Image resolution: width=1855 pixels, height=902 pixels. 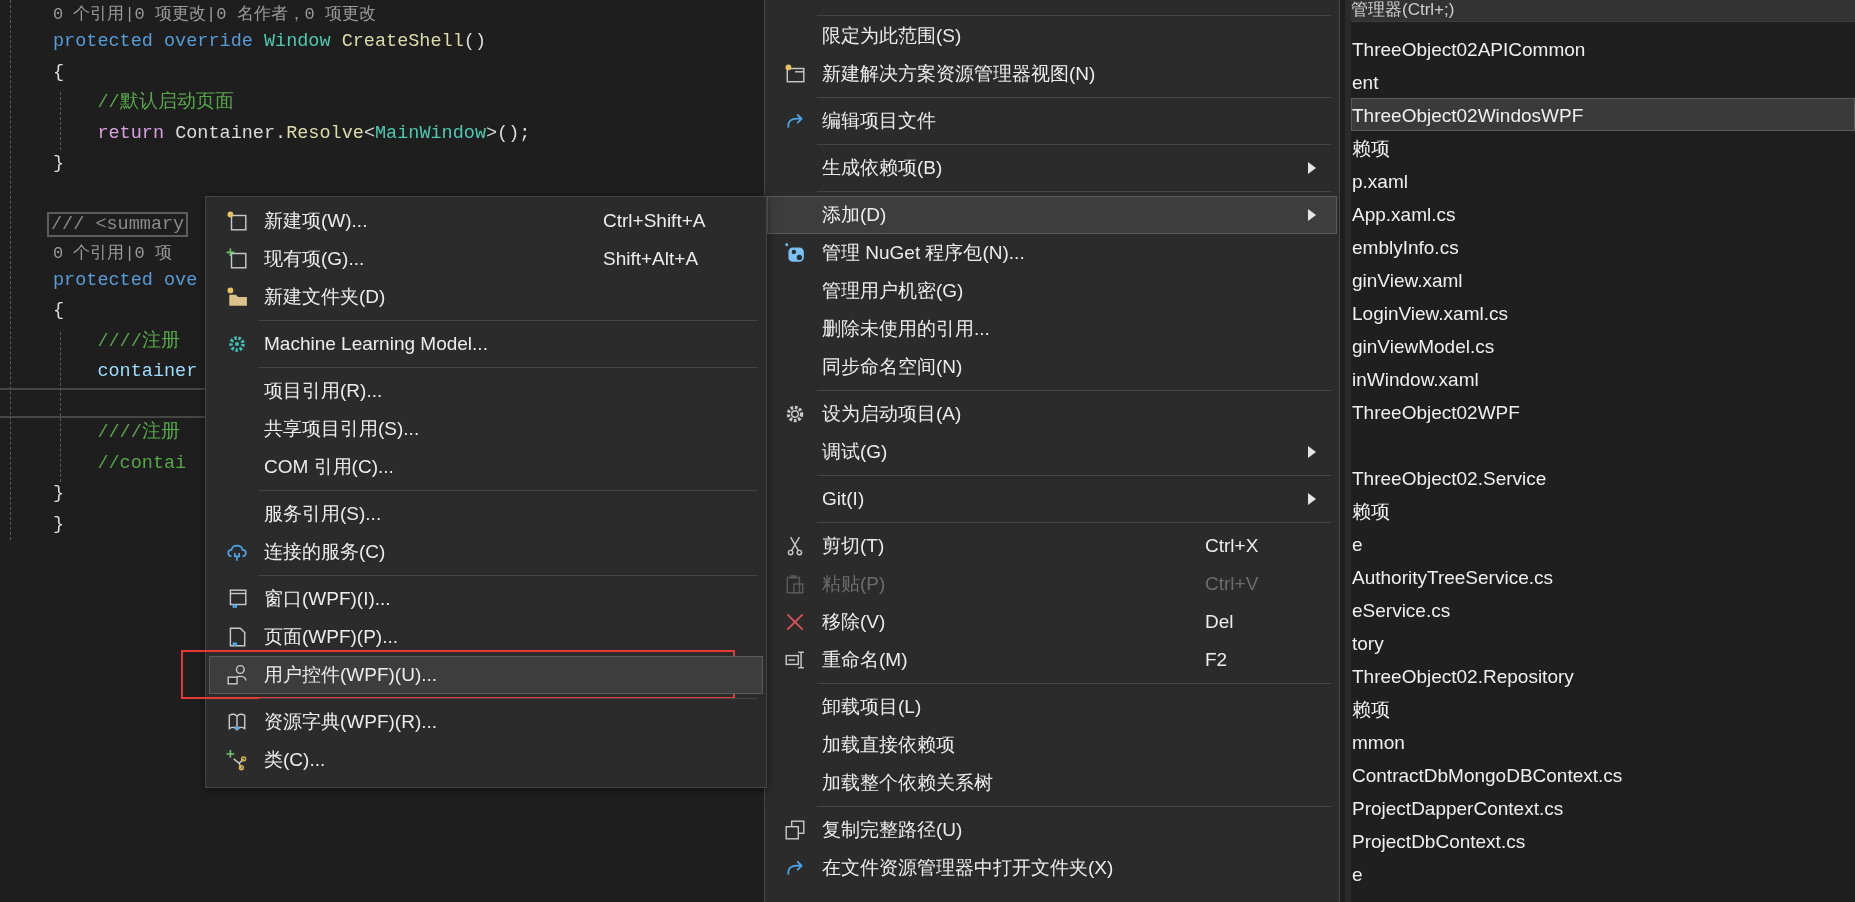 I want to click on menu-item: 现有项(G)... Shift+Alt+A, so click(x=486, y=259).